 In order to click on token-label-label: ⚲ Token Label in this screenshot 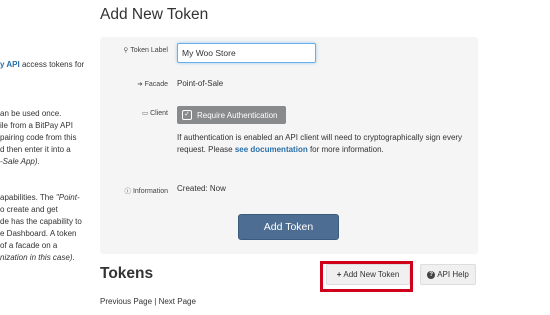, I will do `click(145, 50)`.